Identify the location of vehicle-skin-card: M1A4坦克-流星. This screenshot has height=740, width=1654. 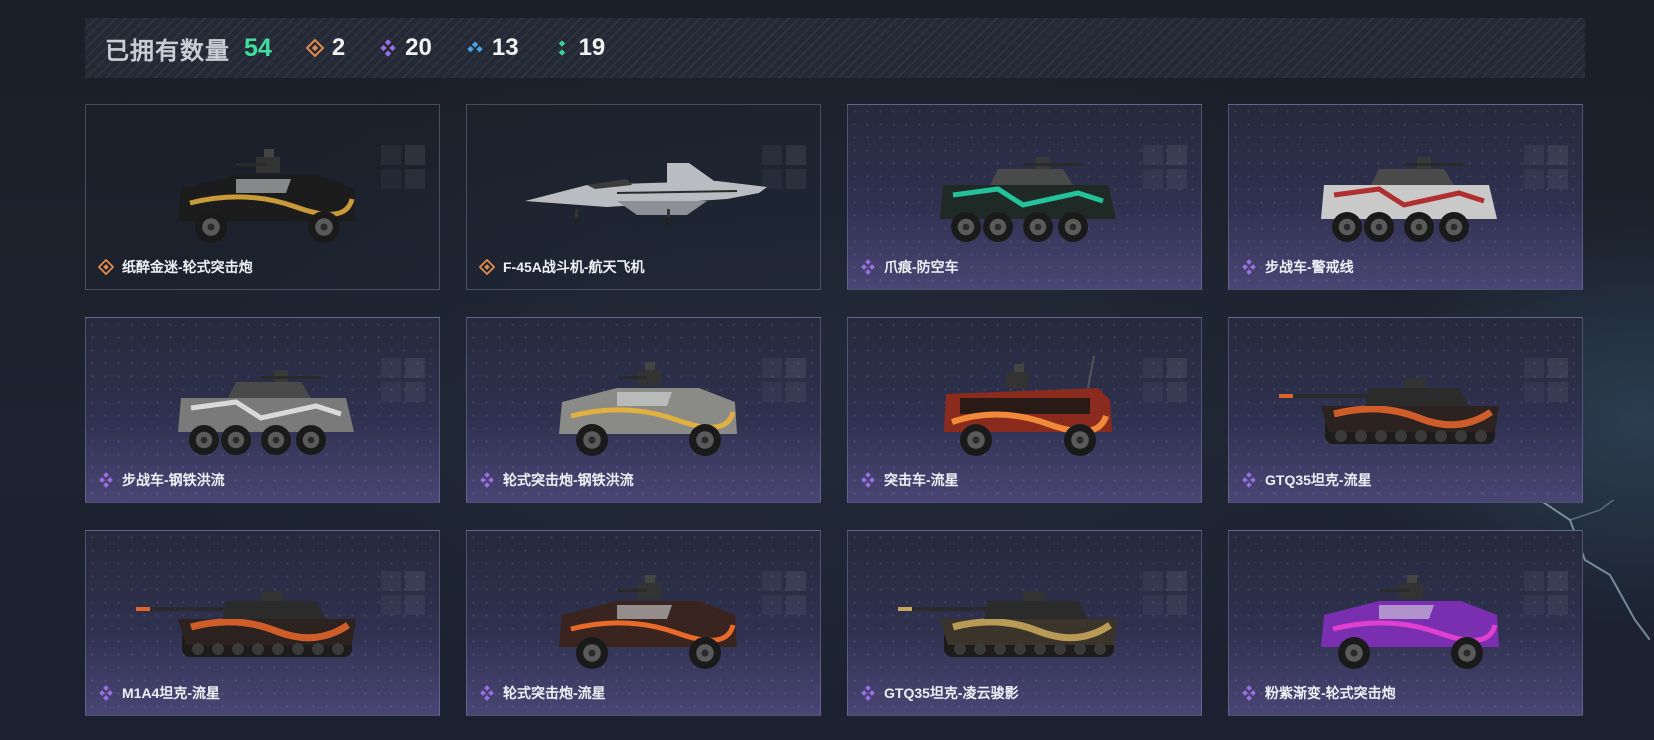
(262, 623).